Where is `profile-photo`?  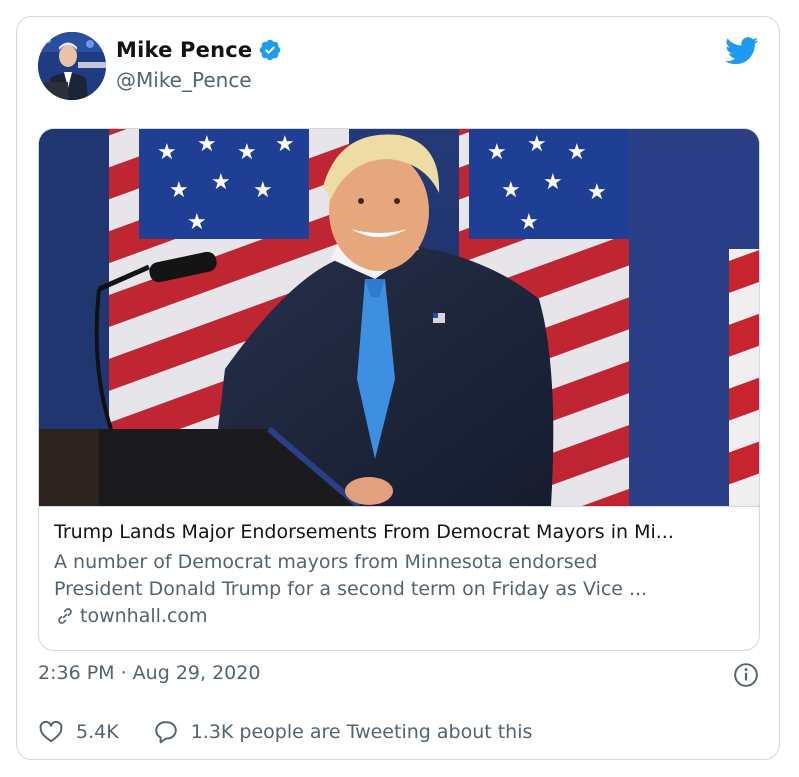
profile-photo is located at coordinates (72, 66).